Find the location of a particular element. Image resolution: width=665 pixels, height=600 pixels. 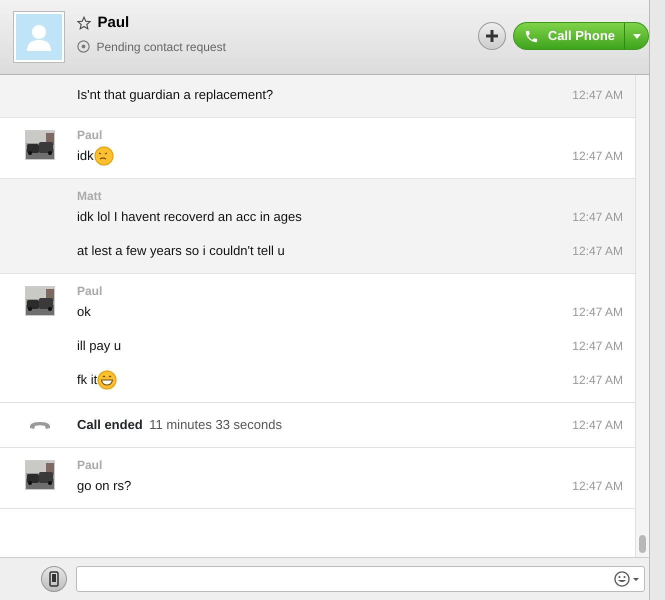

pending-icon is located at coordinates (83, 47).